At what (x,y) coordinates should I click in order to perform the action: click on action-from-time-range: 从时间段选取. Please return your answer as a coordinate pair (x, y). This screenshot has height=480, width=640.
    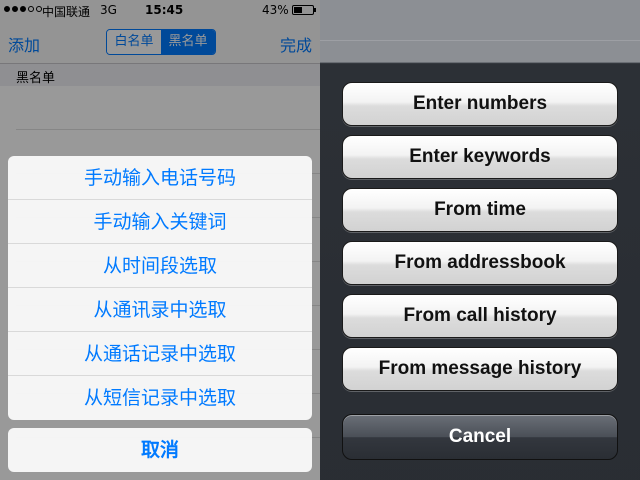
    Looking at the image, I should click on (160, 266).